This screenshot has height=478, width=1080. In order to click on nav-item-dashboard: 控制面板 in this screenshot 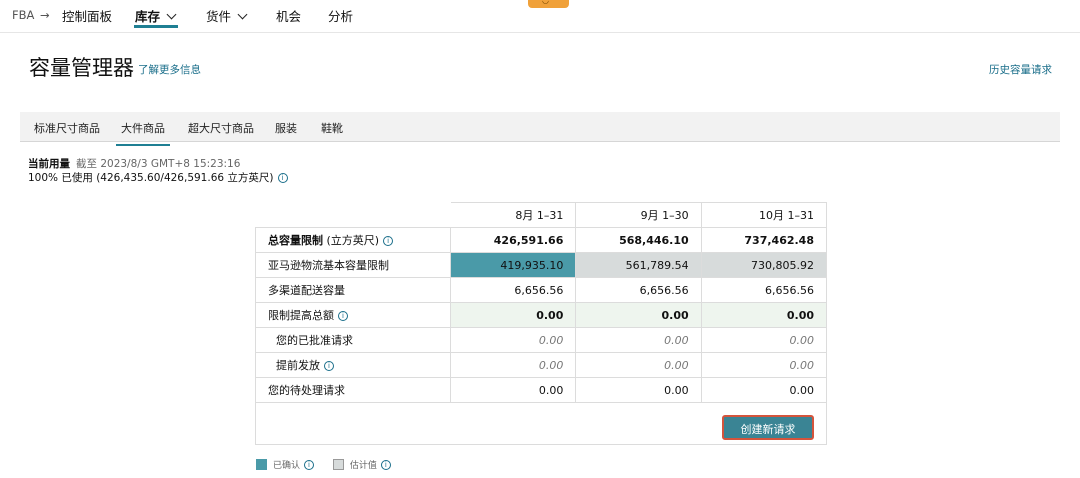, I will do `click(87, 15)`.